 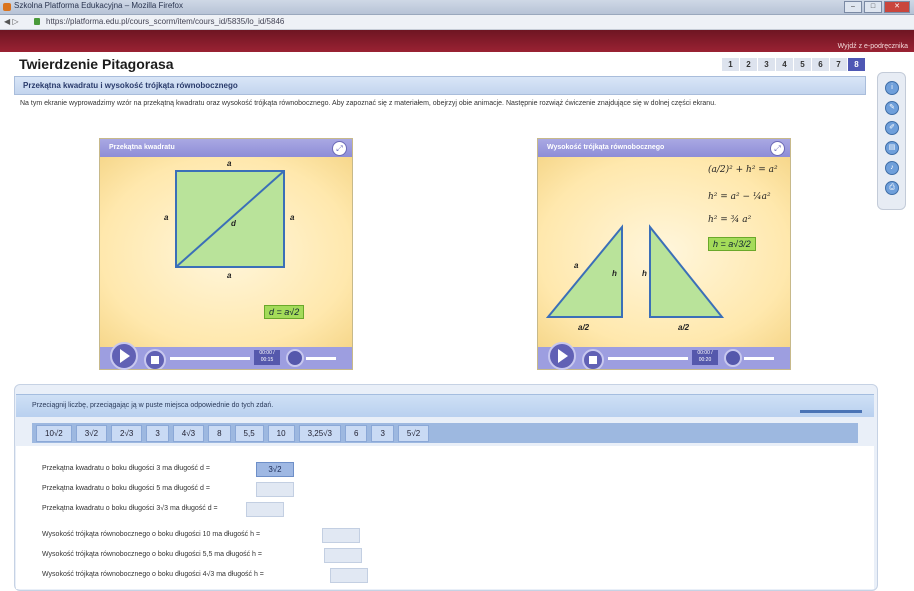 What do you see at coordinates (856, 64) in the screenshot?
I see `page-link-8: 8` at bounding box center [856, 64].